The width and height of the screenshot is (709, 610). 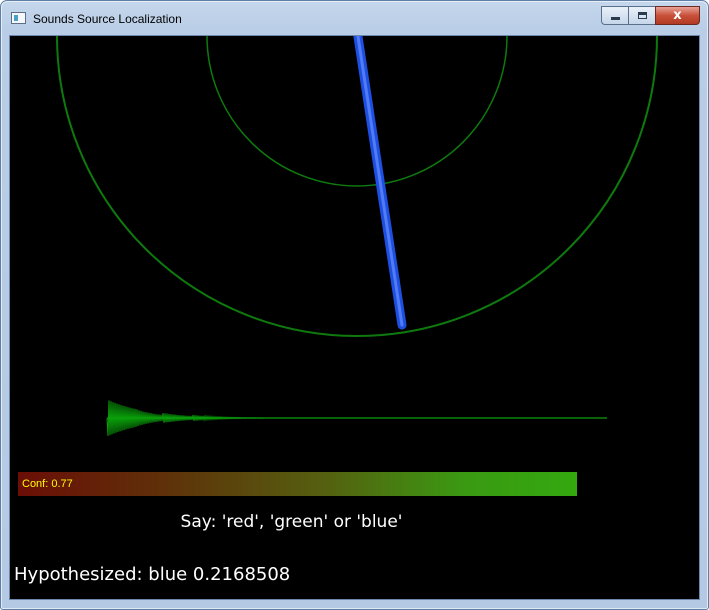 I want to click on window-controls: x, so click(x=650, y=16).